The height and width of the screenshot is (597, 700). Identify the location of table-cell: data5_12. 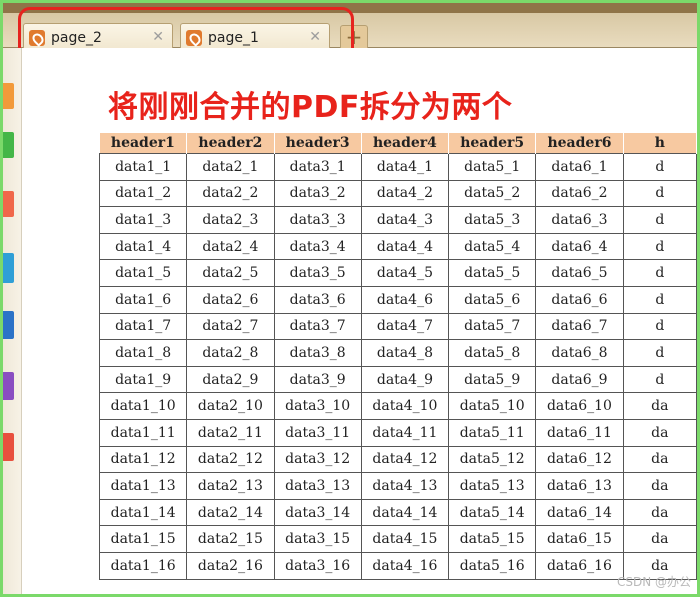
(492, 459).